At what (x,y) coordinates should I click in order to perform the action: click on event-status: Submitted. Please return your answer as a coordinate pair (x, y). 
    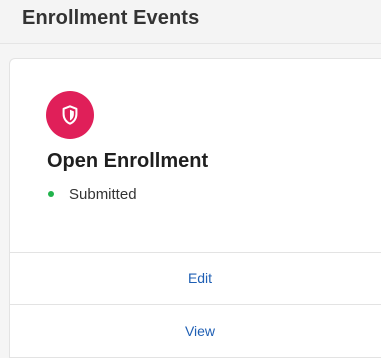
    Looking at the image, I should click on (91, 194).